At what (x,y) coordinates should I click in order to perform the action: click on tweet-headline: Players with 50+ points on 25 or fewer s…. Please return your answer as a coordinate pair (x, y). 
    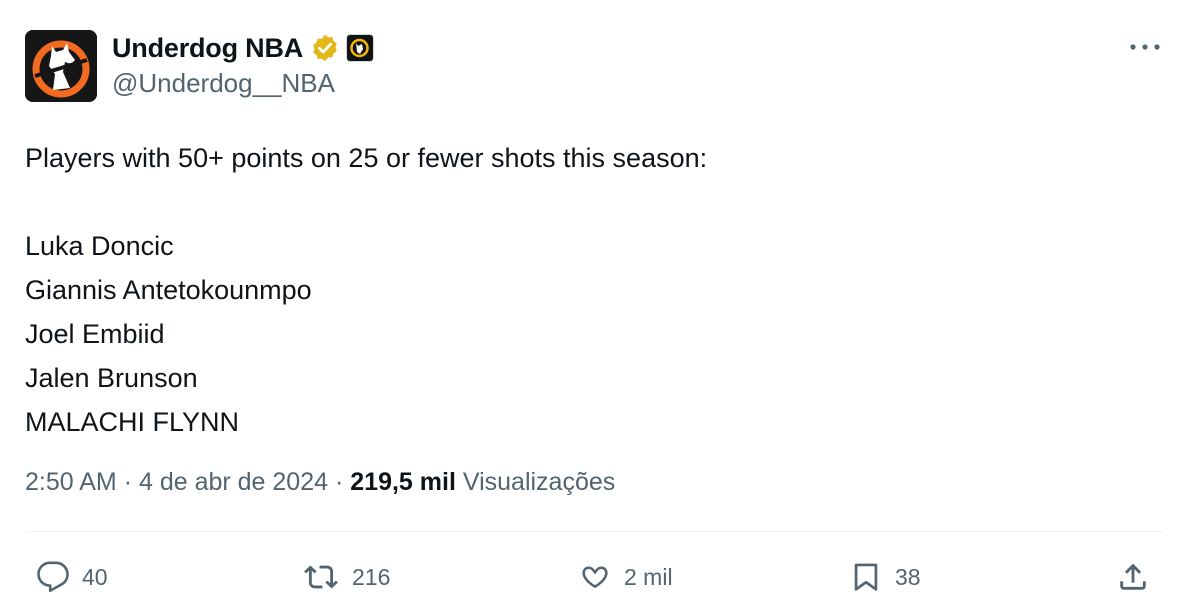
    Looking at the image, I should click on (366, 158).